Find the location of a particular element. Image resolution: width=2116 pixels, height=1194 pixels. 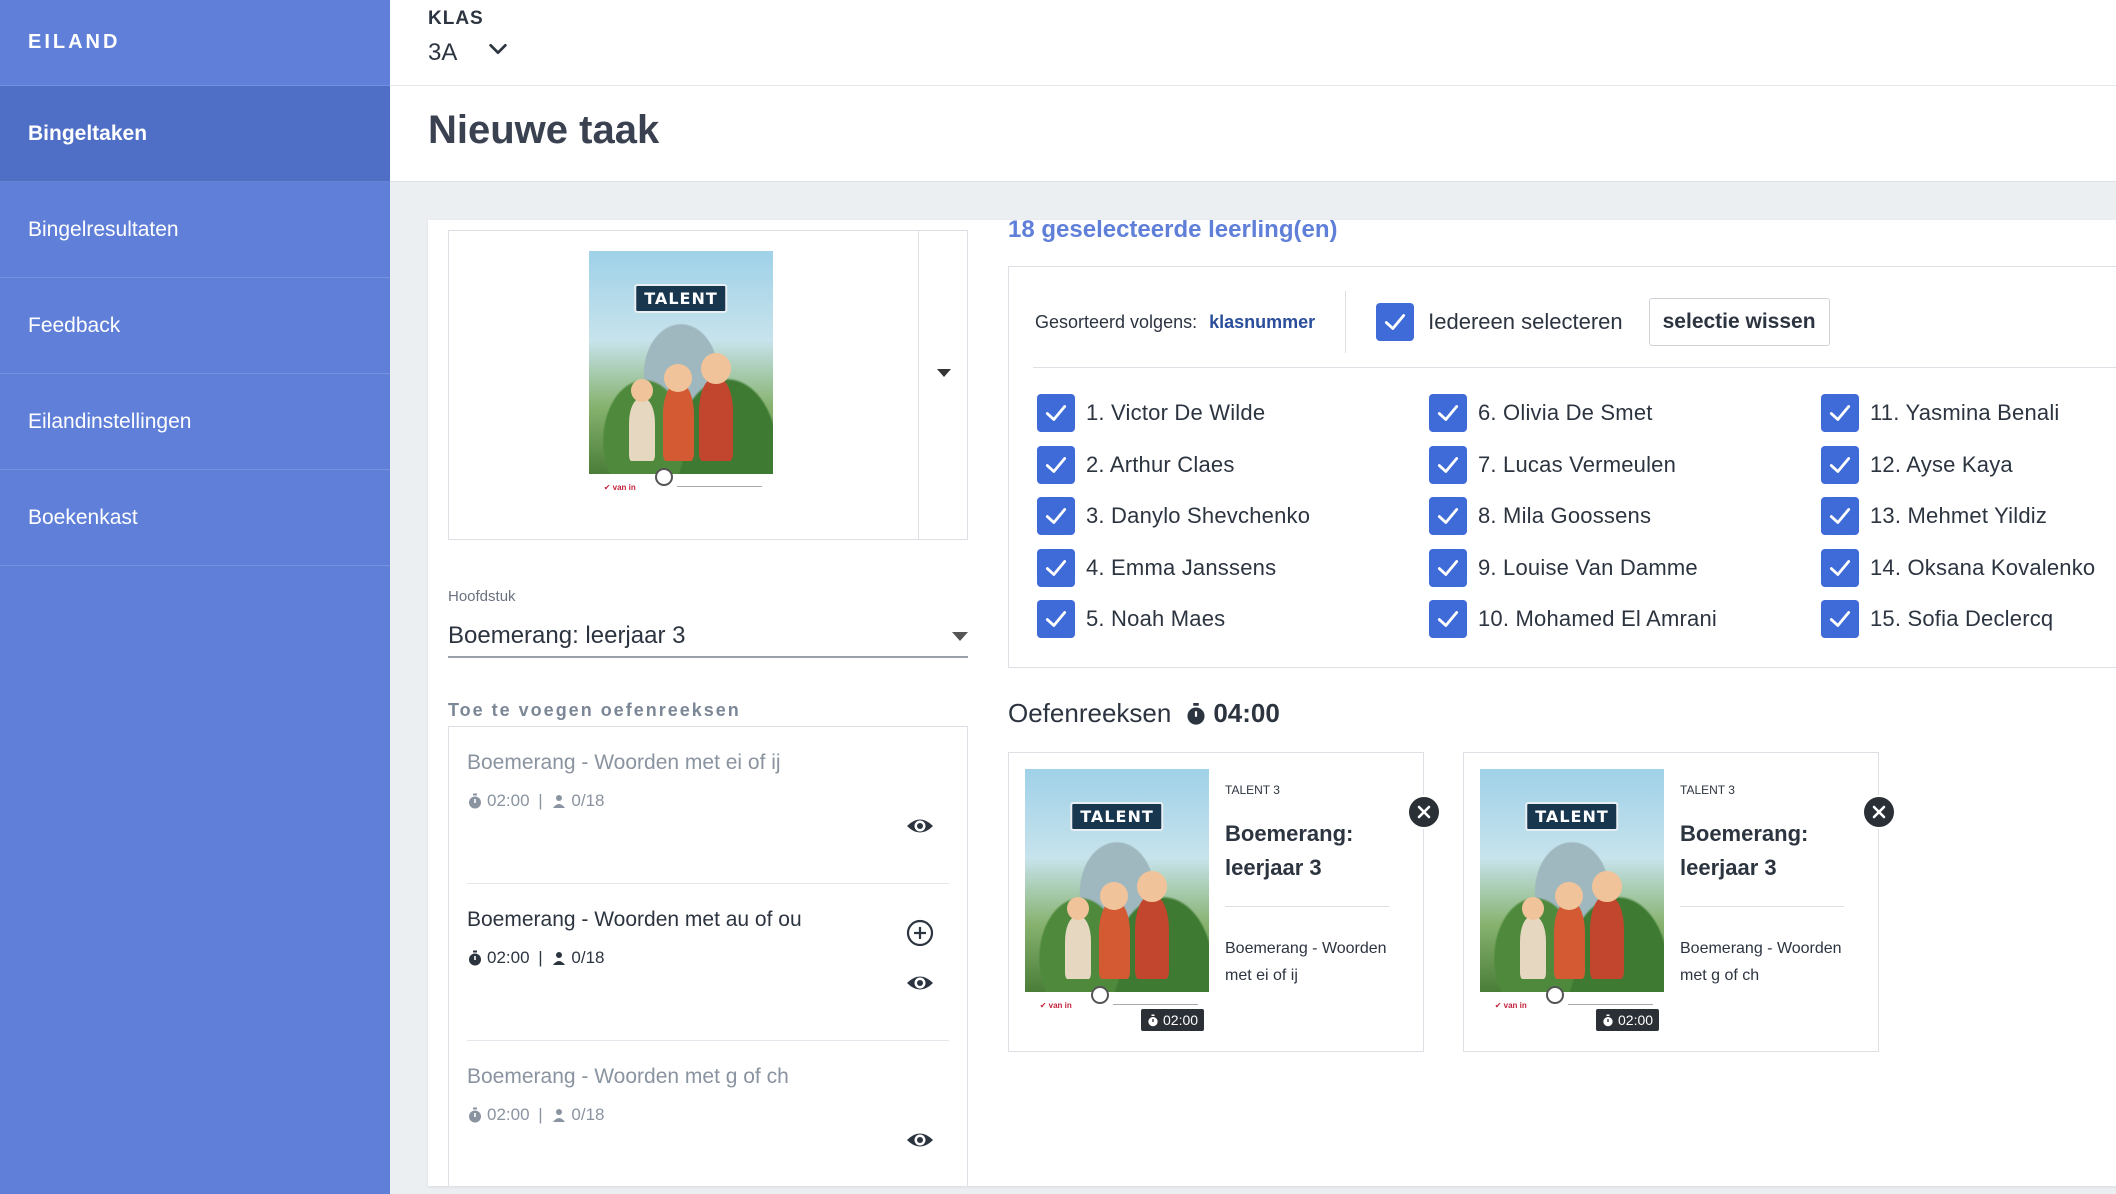

title-bar: Nieuwe taak is located at coordinates (1253, 134).